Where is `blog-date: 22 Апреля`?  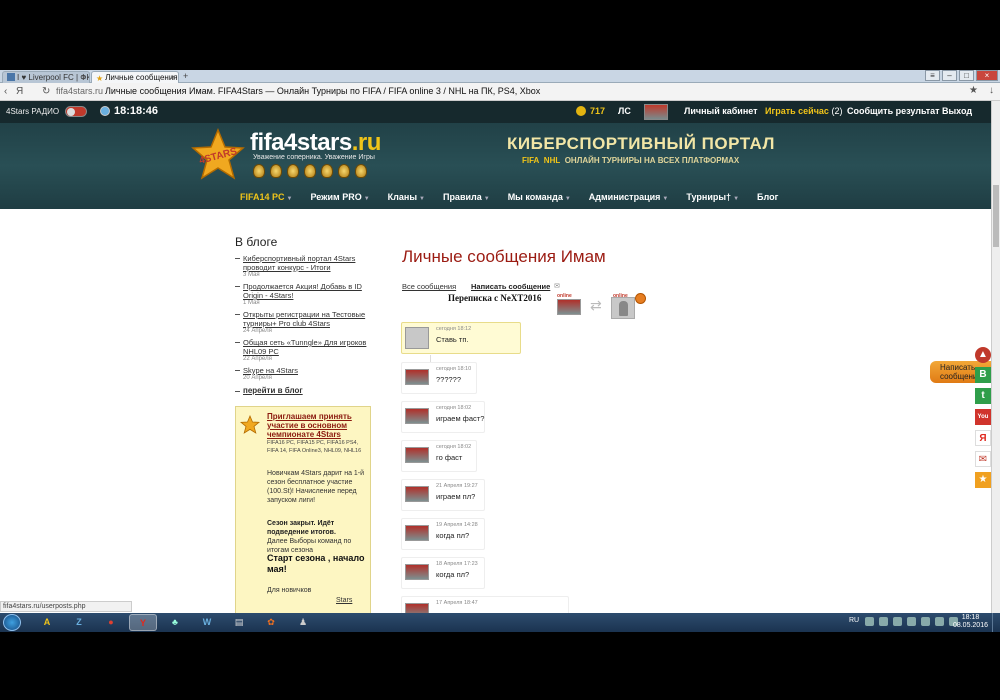 blog-date: 22 Апреля is located at coordinates (257, 359).